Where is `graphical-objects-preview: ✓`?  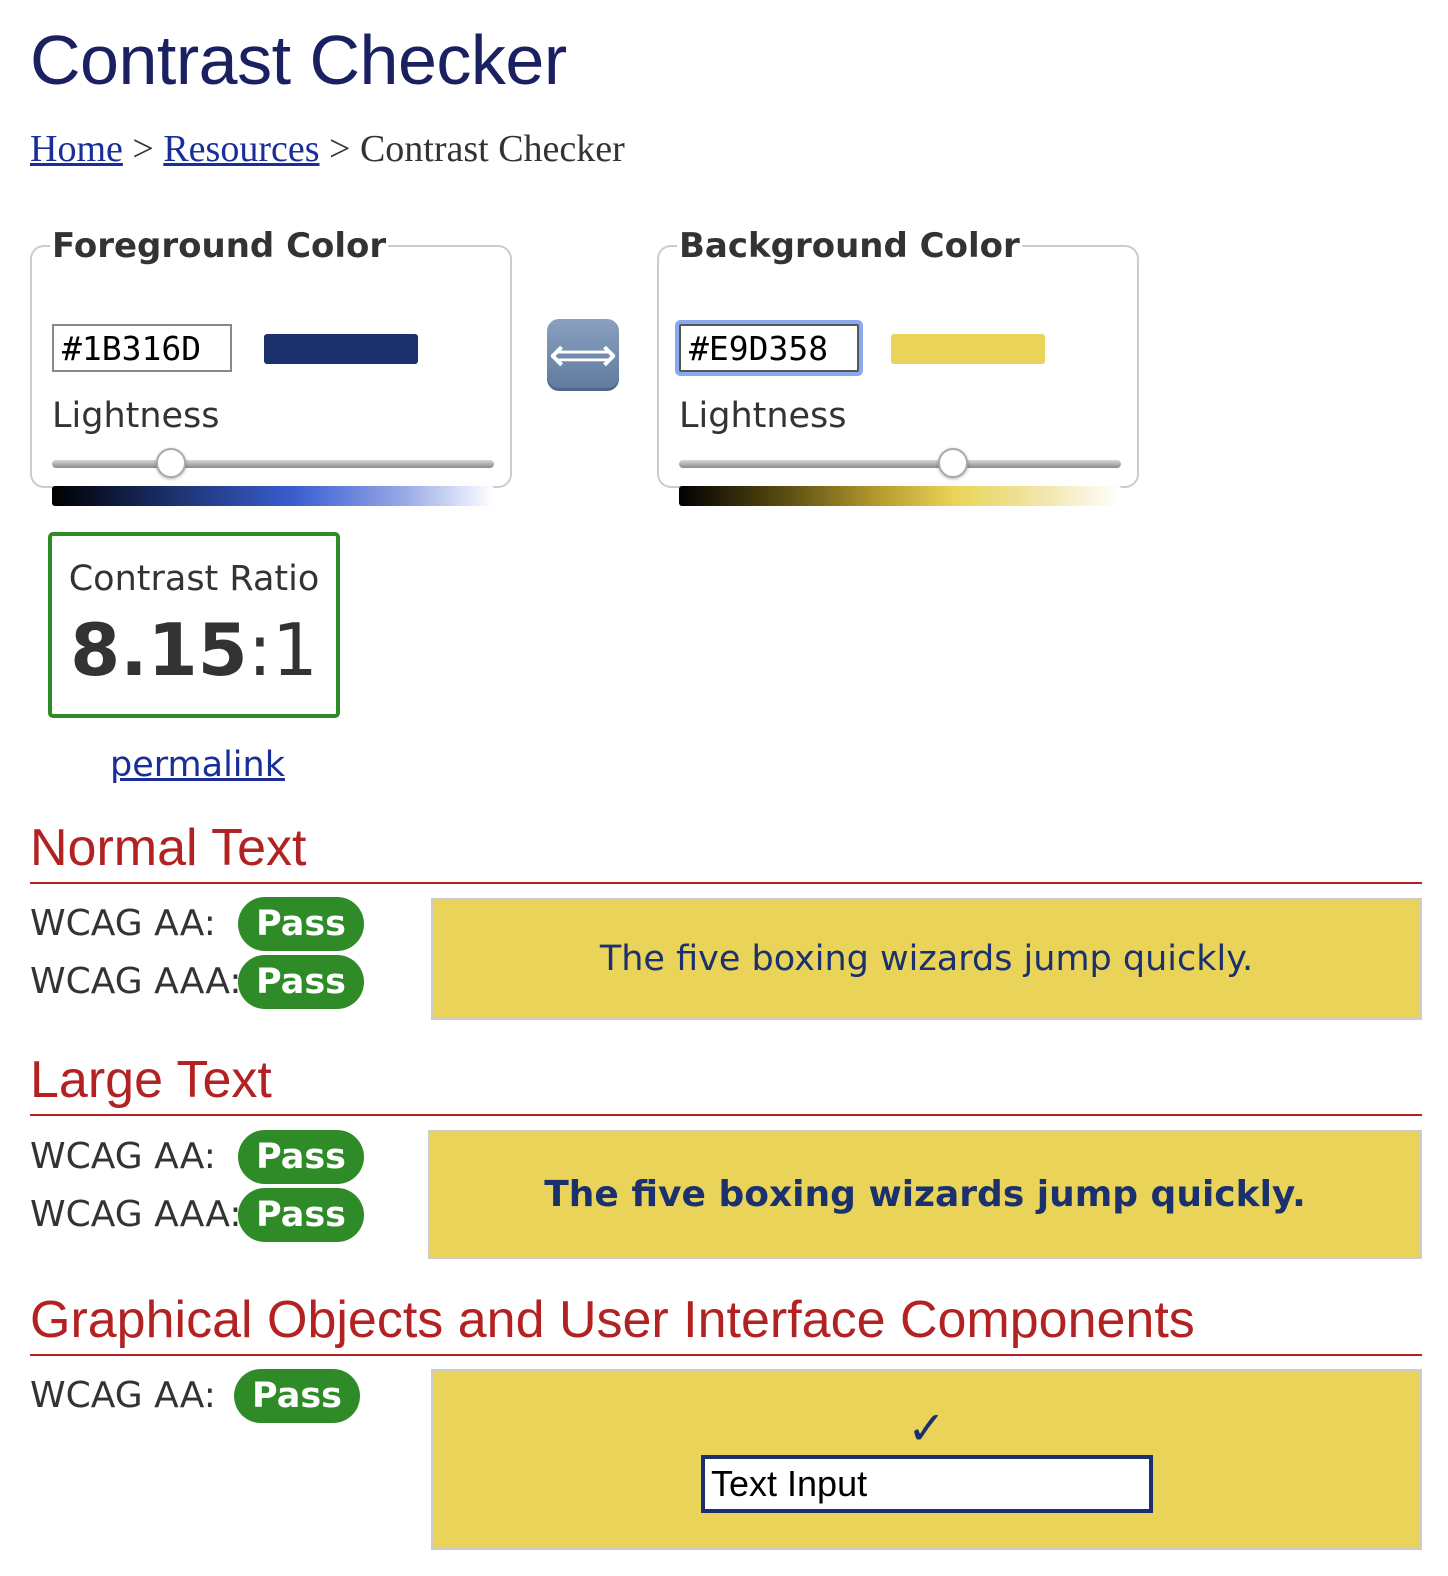
graphical-objects-preview: ✓ is located at coordinates (926, 1459).